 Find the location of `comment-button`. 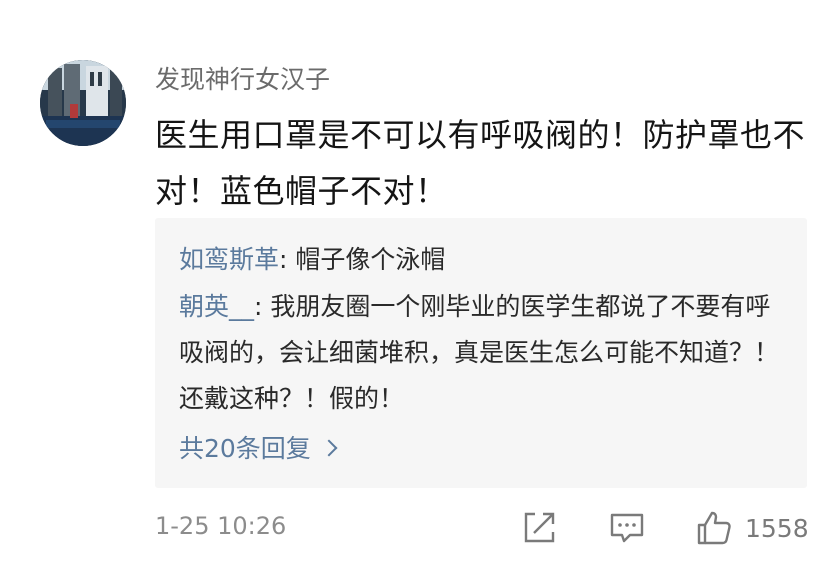

comment-button is located at coordinates (627, 528).